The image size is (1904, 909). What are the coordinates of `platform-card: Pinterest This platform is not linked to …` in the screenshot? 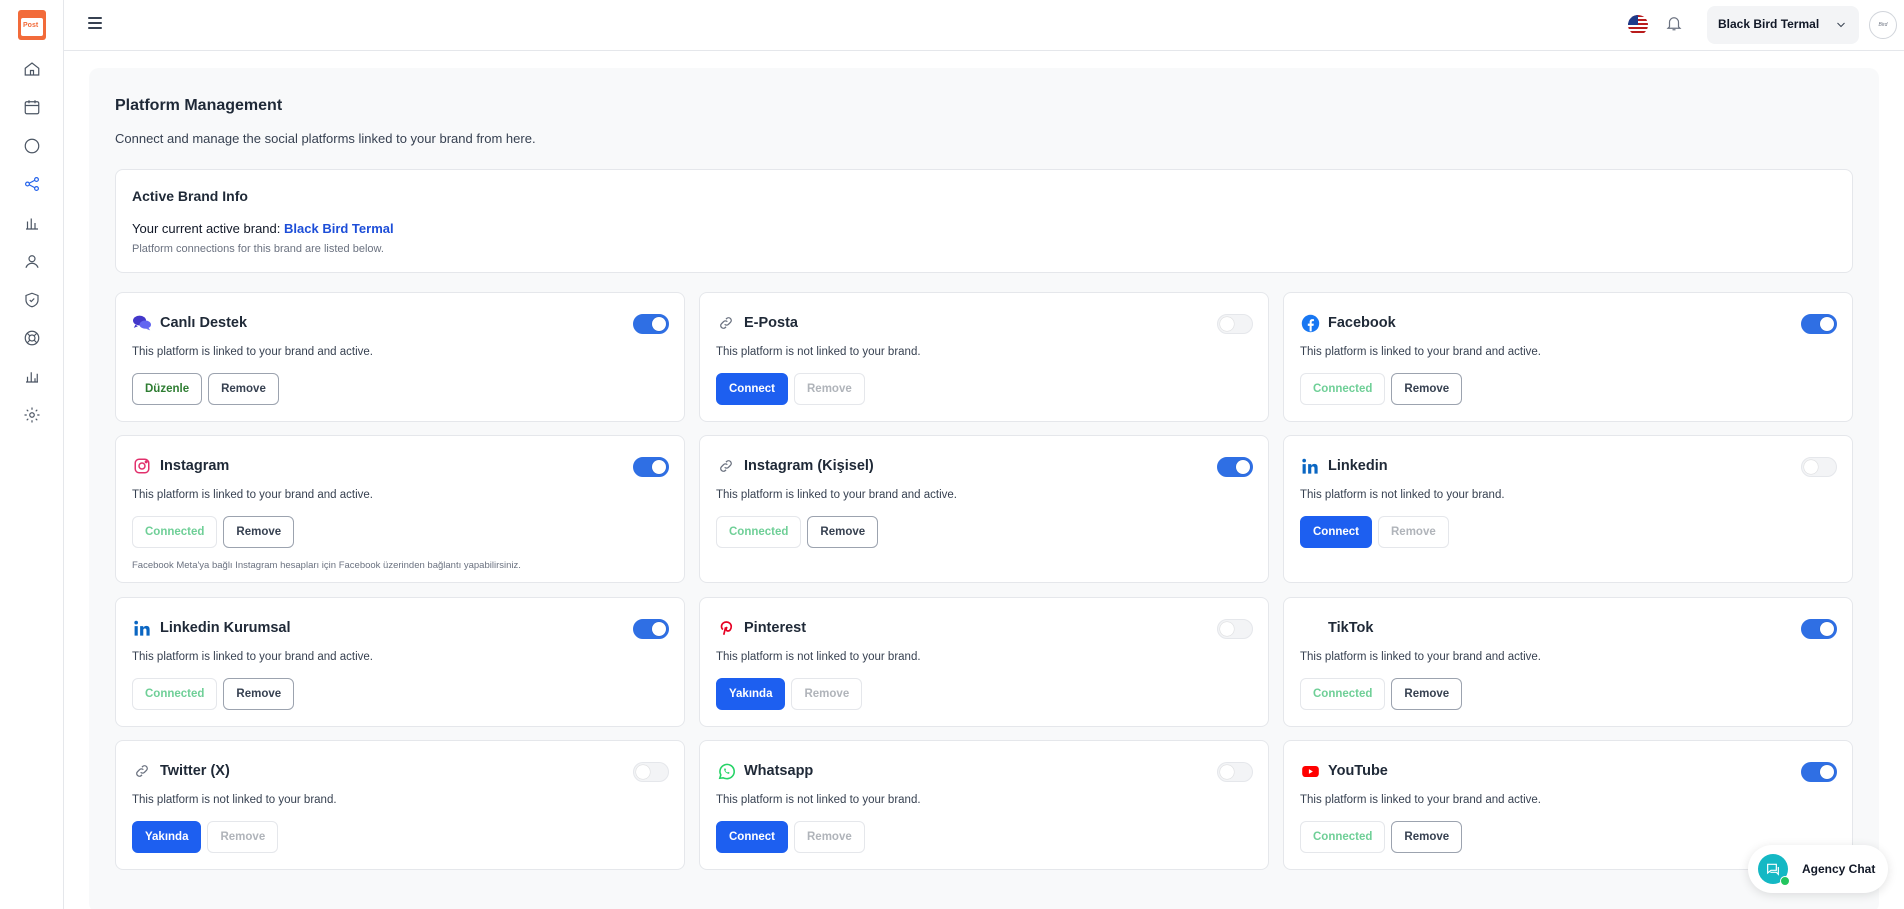 It's located at (984, 662).